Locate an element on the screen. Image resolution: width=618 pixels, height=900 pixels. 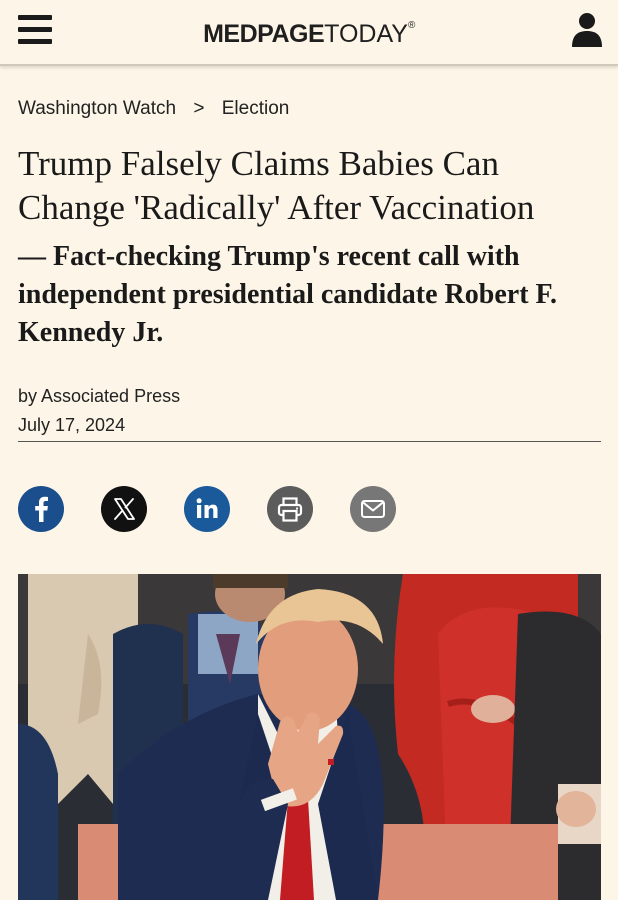
site-header: MEDPAGETODAY® is located at coordinates (309, 33).